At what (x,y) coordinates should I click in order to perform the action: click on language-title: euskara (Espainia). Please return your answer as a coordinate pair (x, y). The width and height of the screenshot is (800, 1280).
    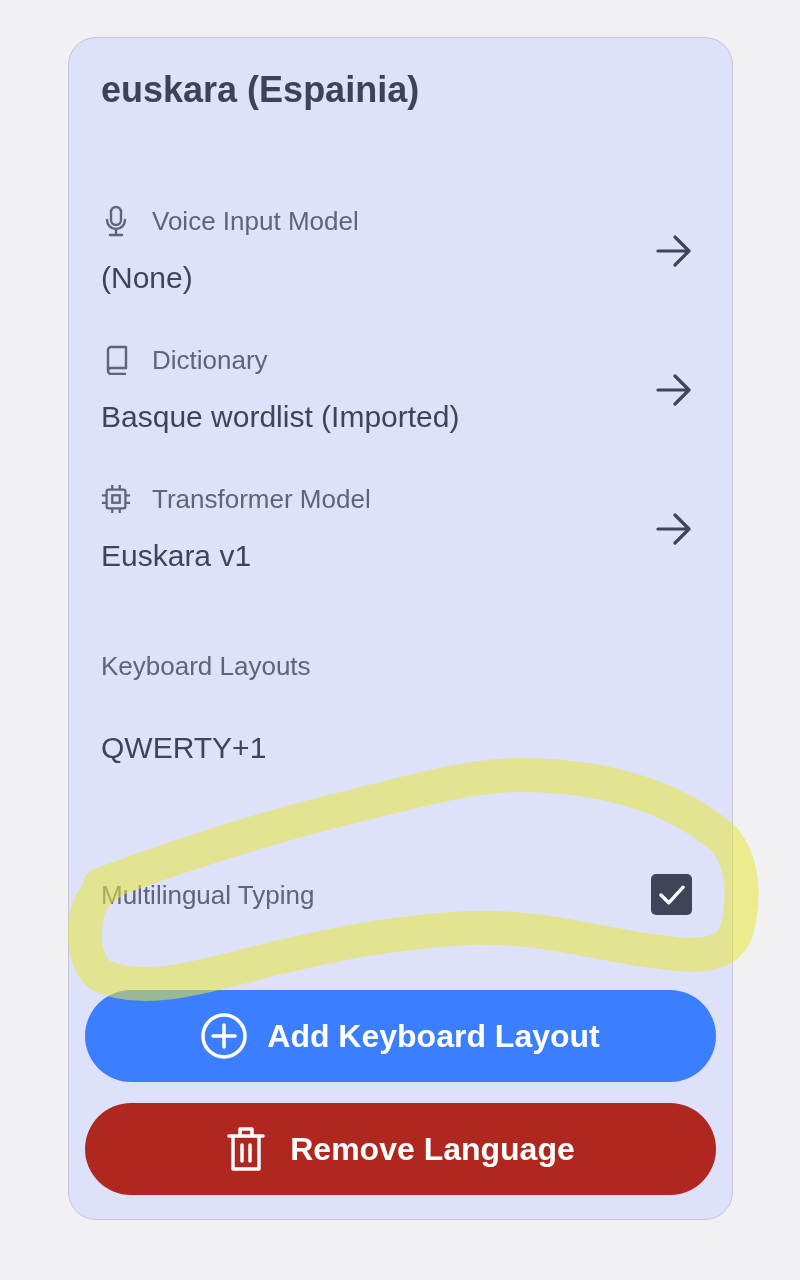
    Looking at the image, I should click on (261, 90).